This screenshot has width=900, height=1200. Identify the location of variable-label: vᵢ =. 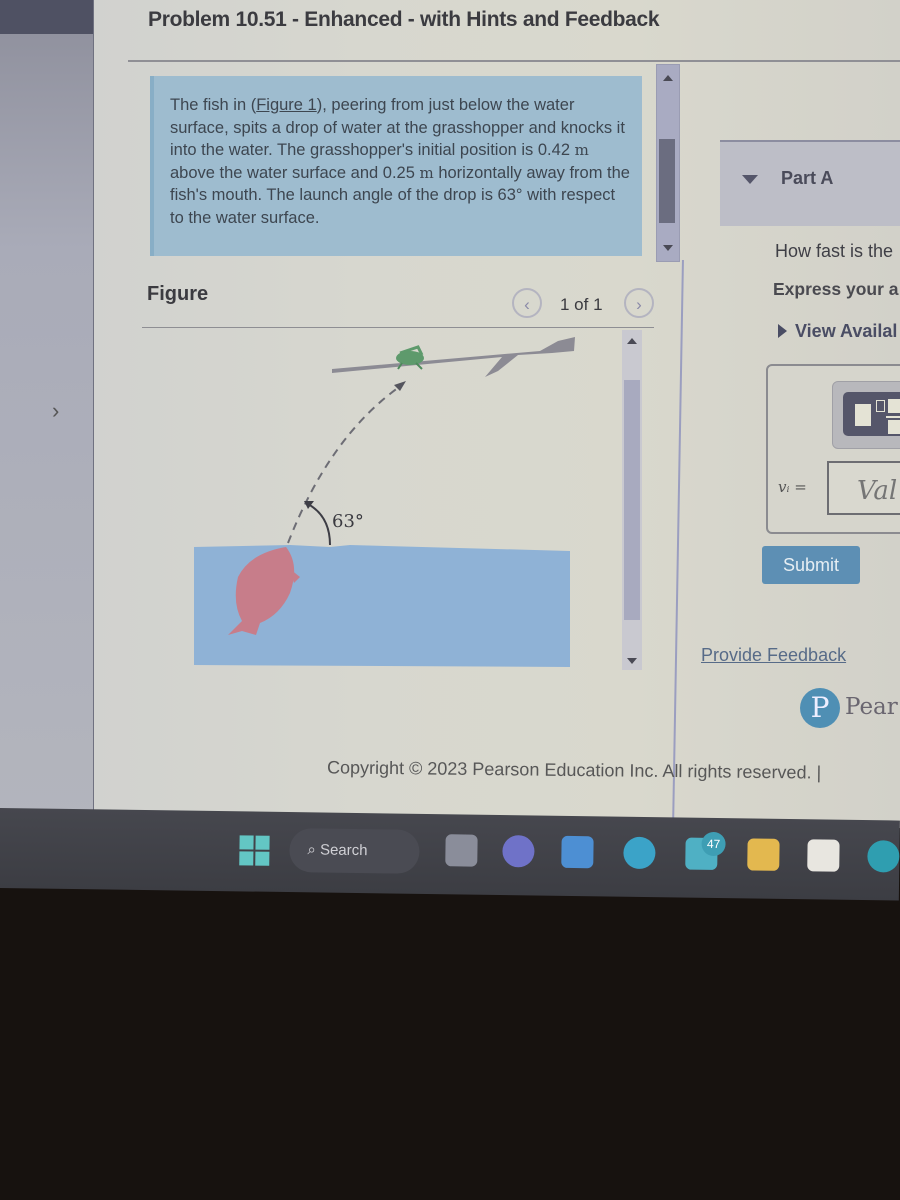
(792, 487).